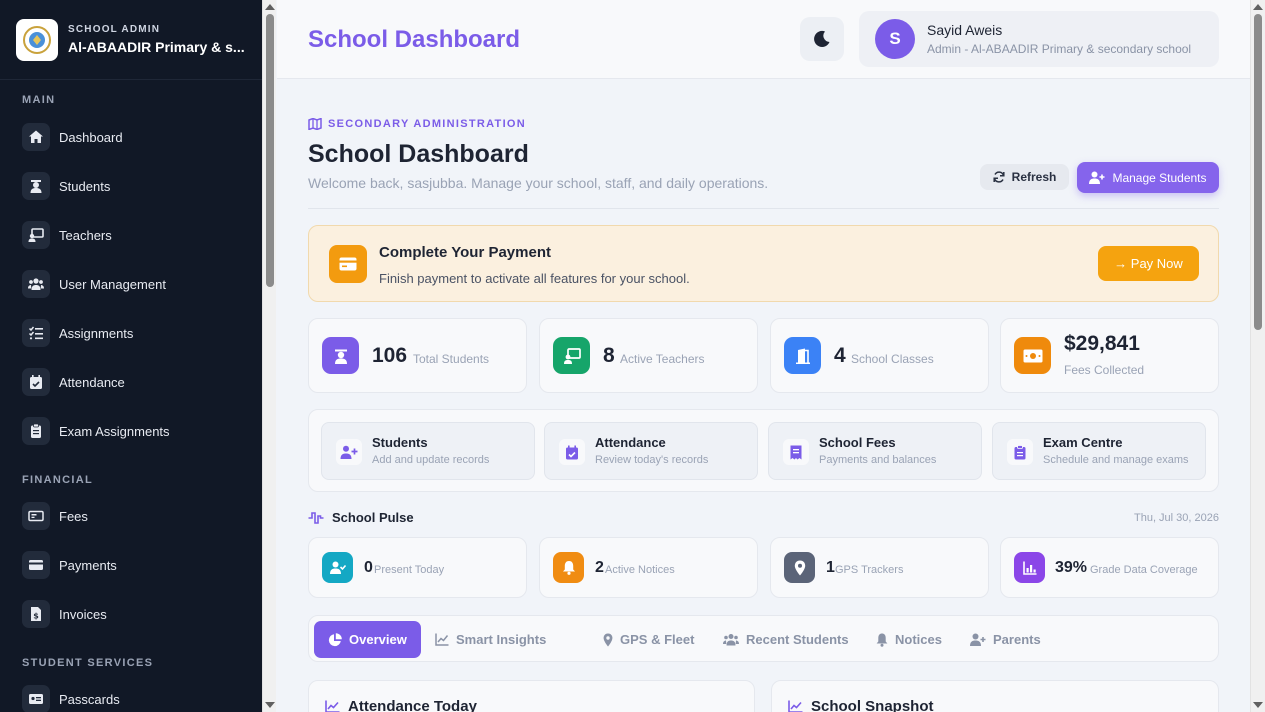 The height and width of the screenshot is (712, 1265). What do you see at coordinates (36, 698) in the screenshot?
I see `id-card-icon` at bounding box center [36, 698].